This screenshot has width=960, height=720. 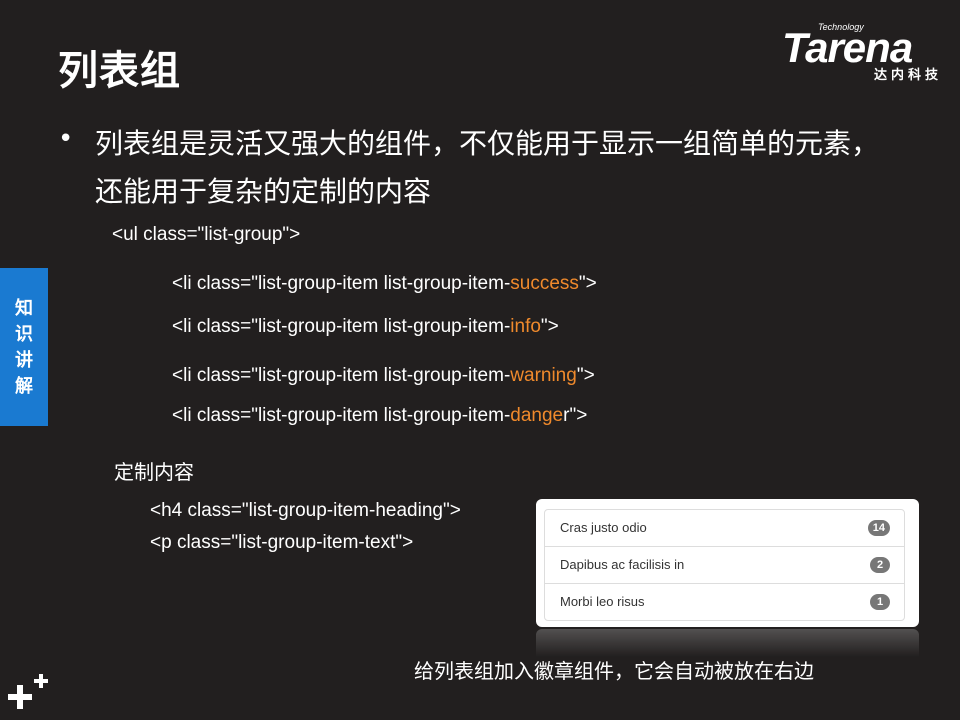 What do you see at coordinates (907, 75) in the screenshot?
I see `logo-cn: 达内科技` at bounding box center [907, 75].